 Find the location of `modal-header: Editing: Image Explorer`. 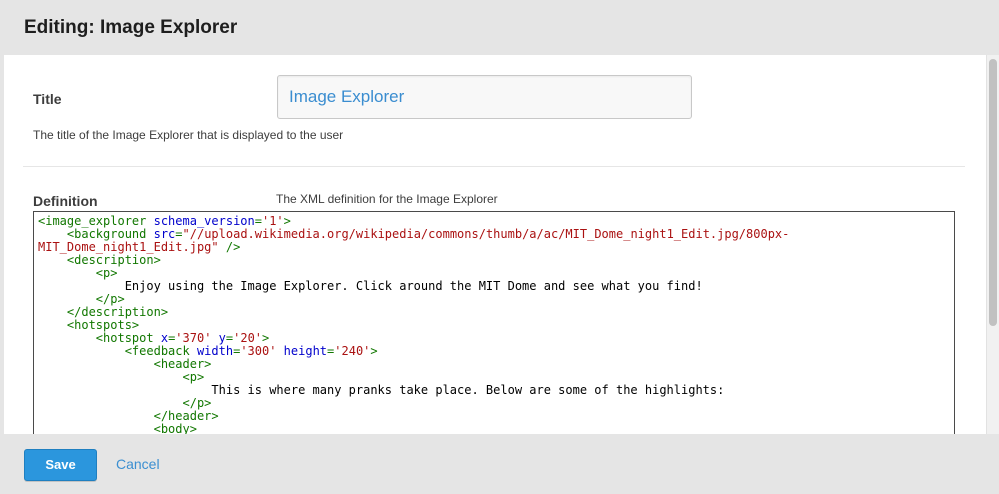

modal-header: Editing: Image Explorer is located at coordinates (499, 27).